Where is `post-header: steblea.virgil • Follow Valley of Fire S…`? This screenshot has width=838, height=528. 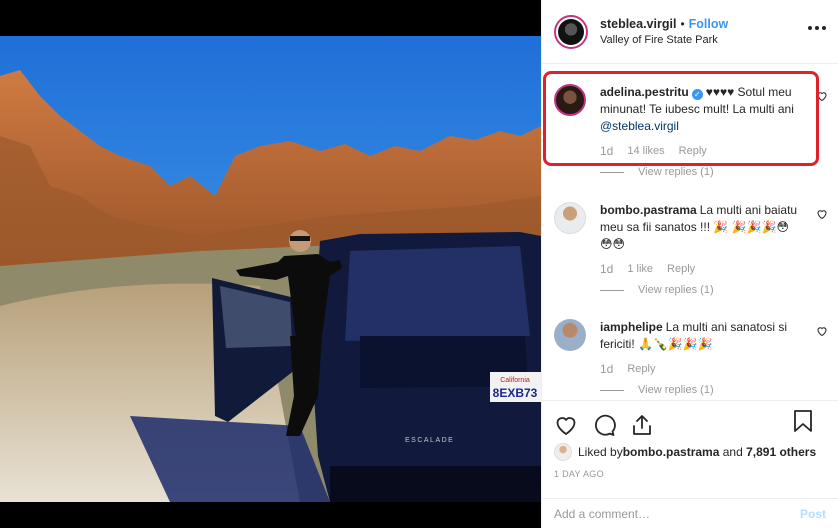 post-header: steblea.virgil • Follow Valley of Fire S… is located at coordinates (690, 32).